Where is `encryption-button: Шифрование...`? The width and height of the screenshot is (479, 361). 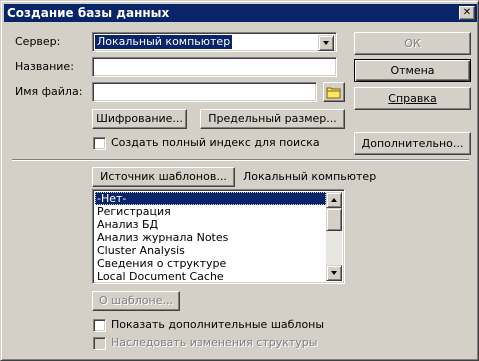
encryption-button: Шифрование... is located at coordinates (139, 119).